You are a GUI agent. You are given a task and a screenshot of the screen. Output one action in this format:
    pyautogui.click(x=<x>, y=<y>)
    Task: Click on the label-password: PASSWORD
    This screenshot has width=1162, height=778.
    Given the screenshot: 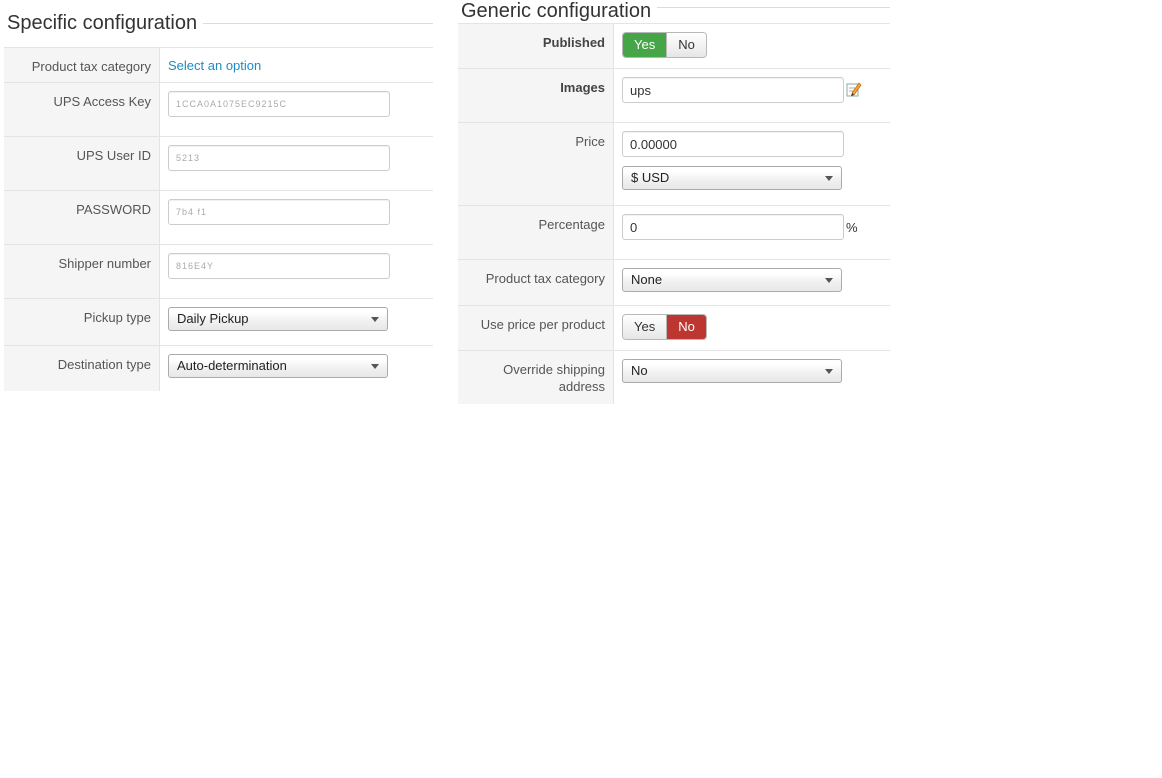 What is the action you would take?
    pyautogui.click(x=82, y=217)
    